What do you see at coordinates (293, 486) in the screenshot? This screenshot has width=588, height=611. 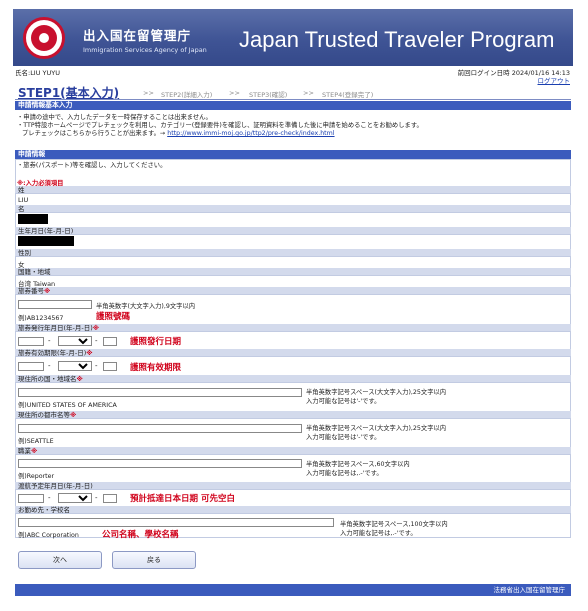 I see `travel-date-label: 渡航予定年月日(年-月-日)` at bounding box center [293, 486].